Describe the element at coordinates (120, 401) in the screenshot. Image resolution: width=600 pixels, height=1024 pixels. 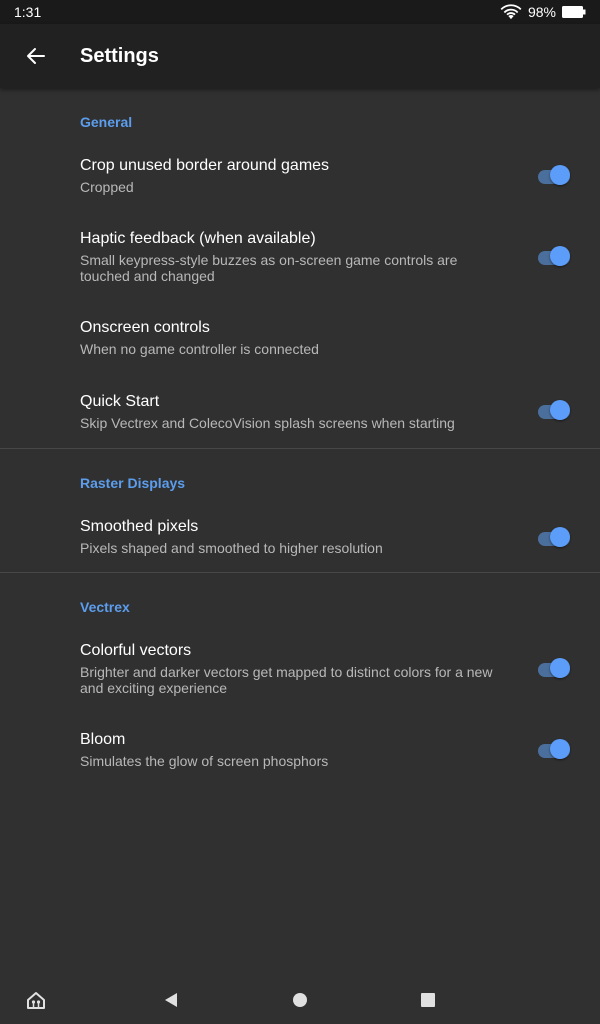
I see `pref-title: Quick Start` at that location.